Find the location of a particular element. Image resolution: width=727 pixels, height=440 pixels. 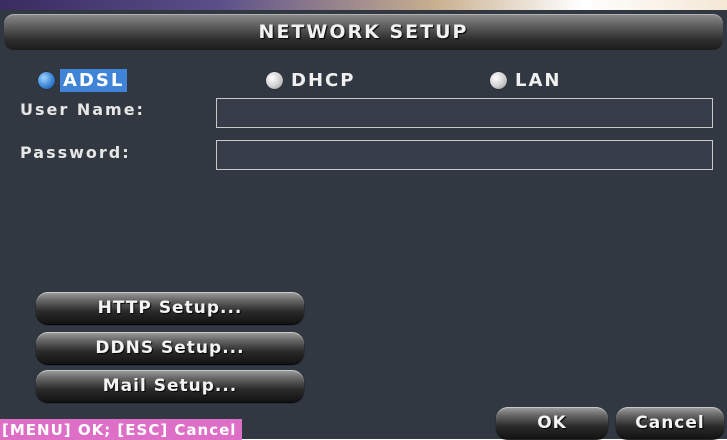

radio-selected-icon is located at coordinates (46, 80).